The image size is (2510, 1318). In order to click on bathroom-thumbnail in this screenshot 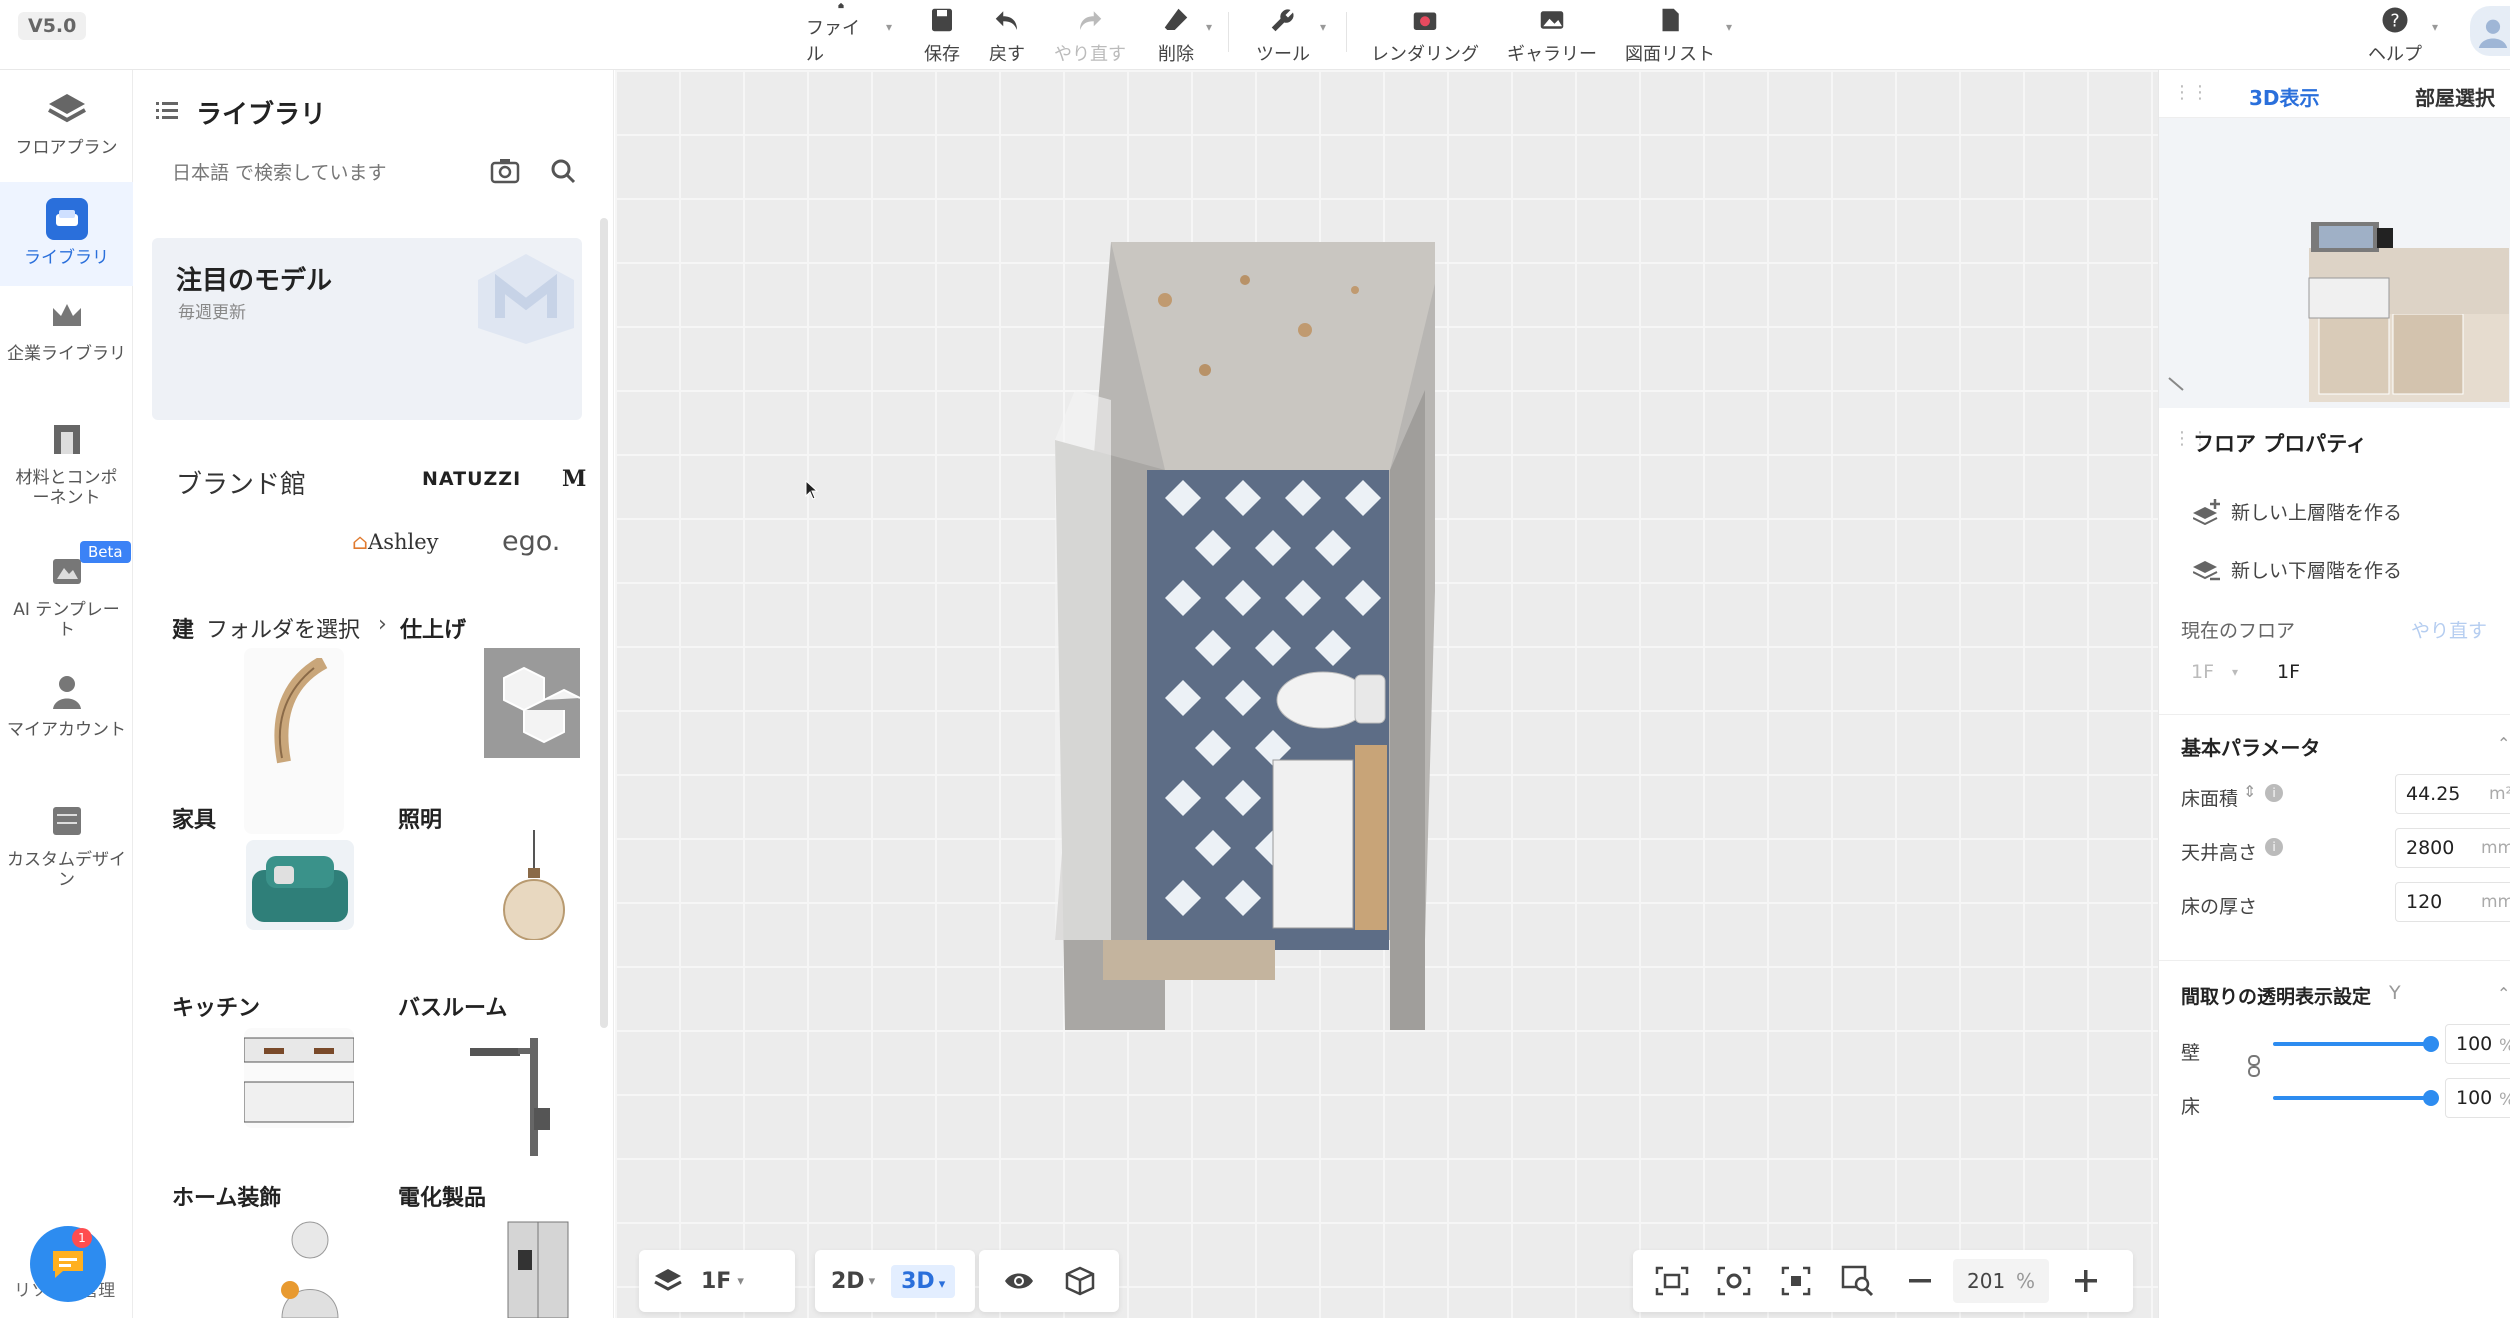, I will do `click(526, 1088)`.